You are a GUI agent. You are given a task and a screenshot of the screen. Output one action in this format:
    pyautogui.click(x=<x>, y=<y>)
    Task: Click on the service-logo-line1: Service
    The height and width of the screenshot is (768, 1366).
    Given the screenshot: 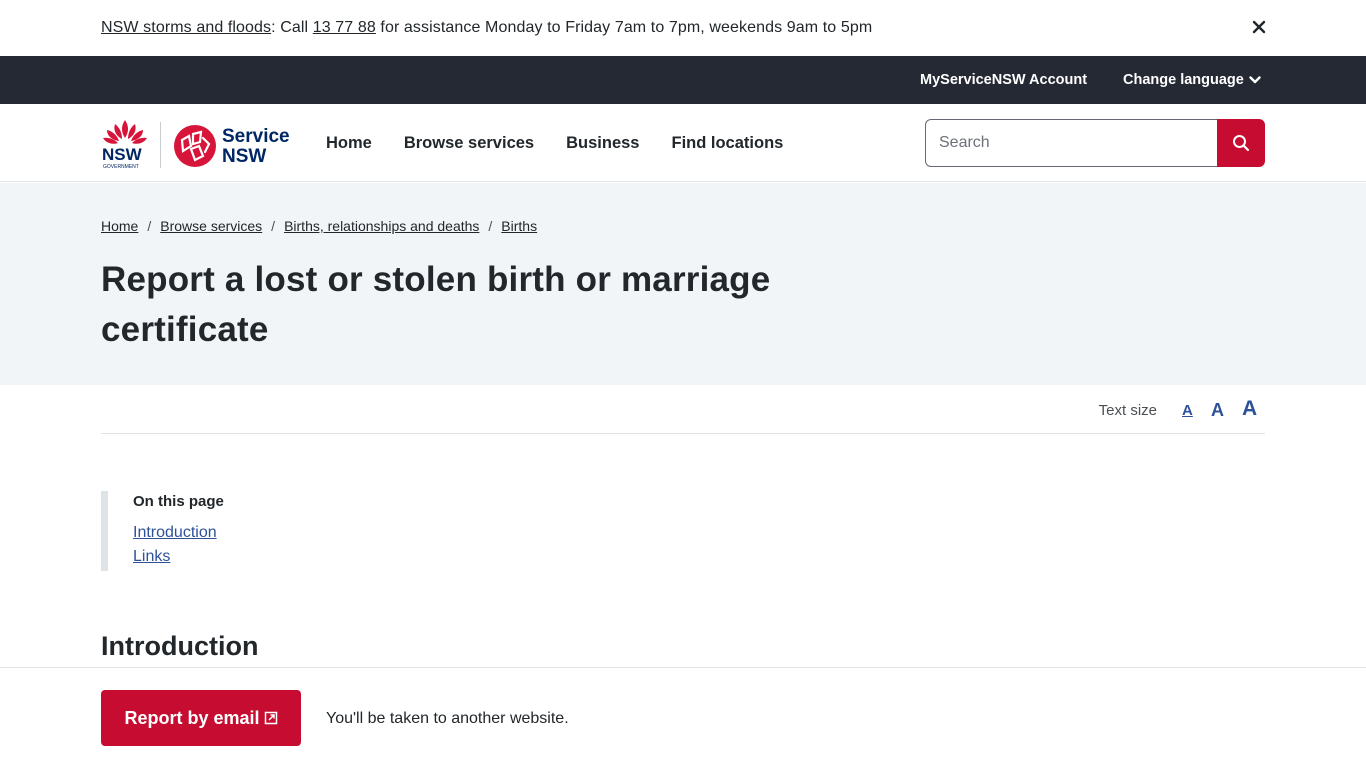 What is the action you would take?
    pyautogui.click(x=256, y=136)
    